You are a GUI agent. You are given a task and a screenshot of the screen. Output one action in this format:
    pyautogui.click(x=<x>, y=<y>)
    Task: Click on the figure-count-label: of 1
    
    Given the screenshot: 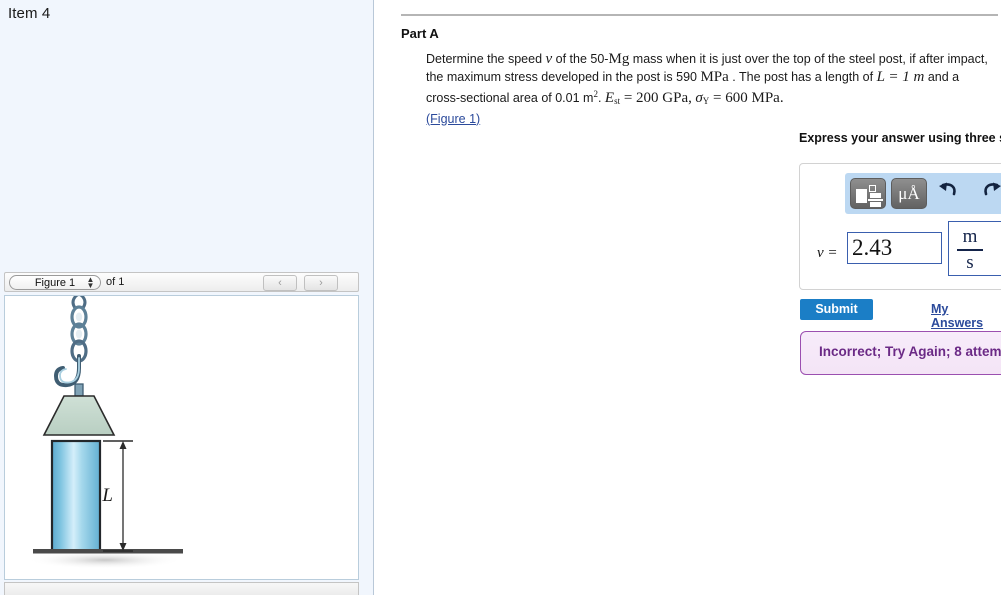 What is the action you would take?
    pyautogui.click(x=115, y=282)
    